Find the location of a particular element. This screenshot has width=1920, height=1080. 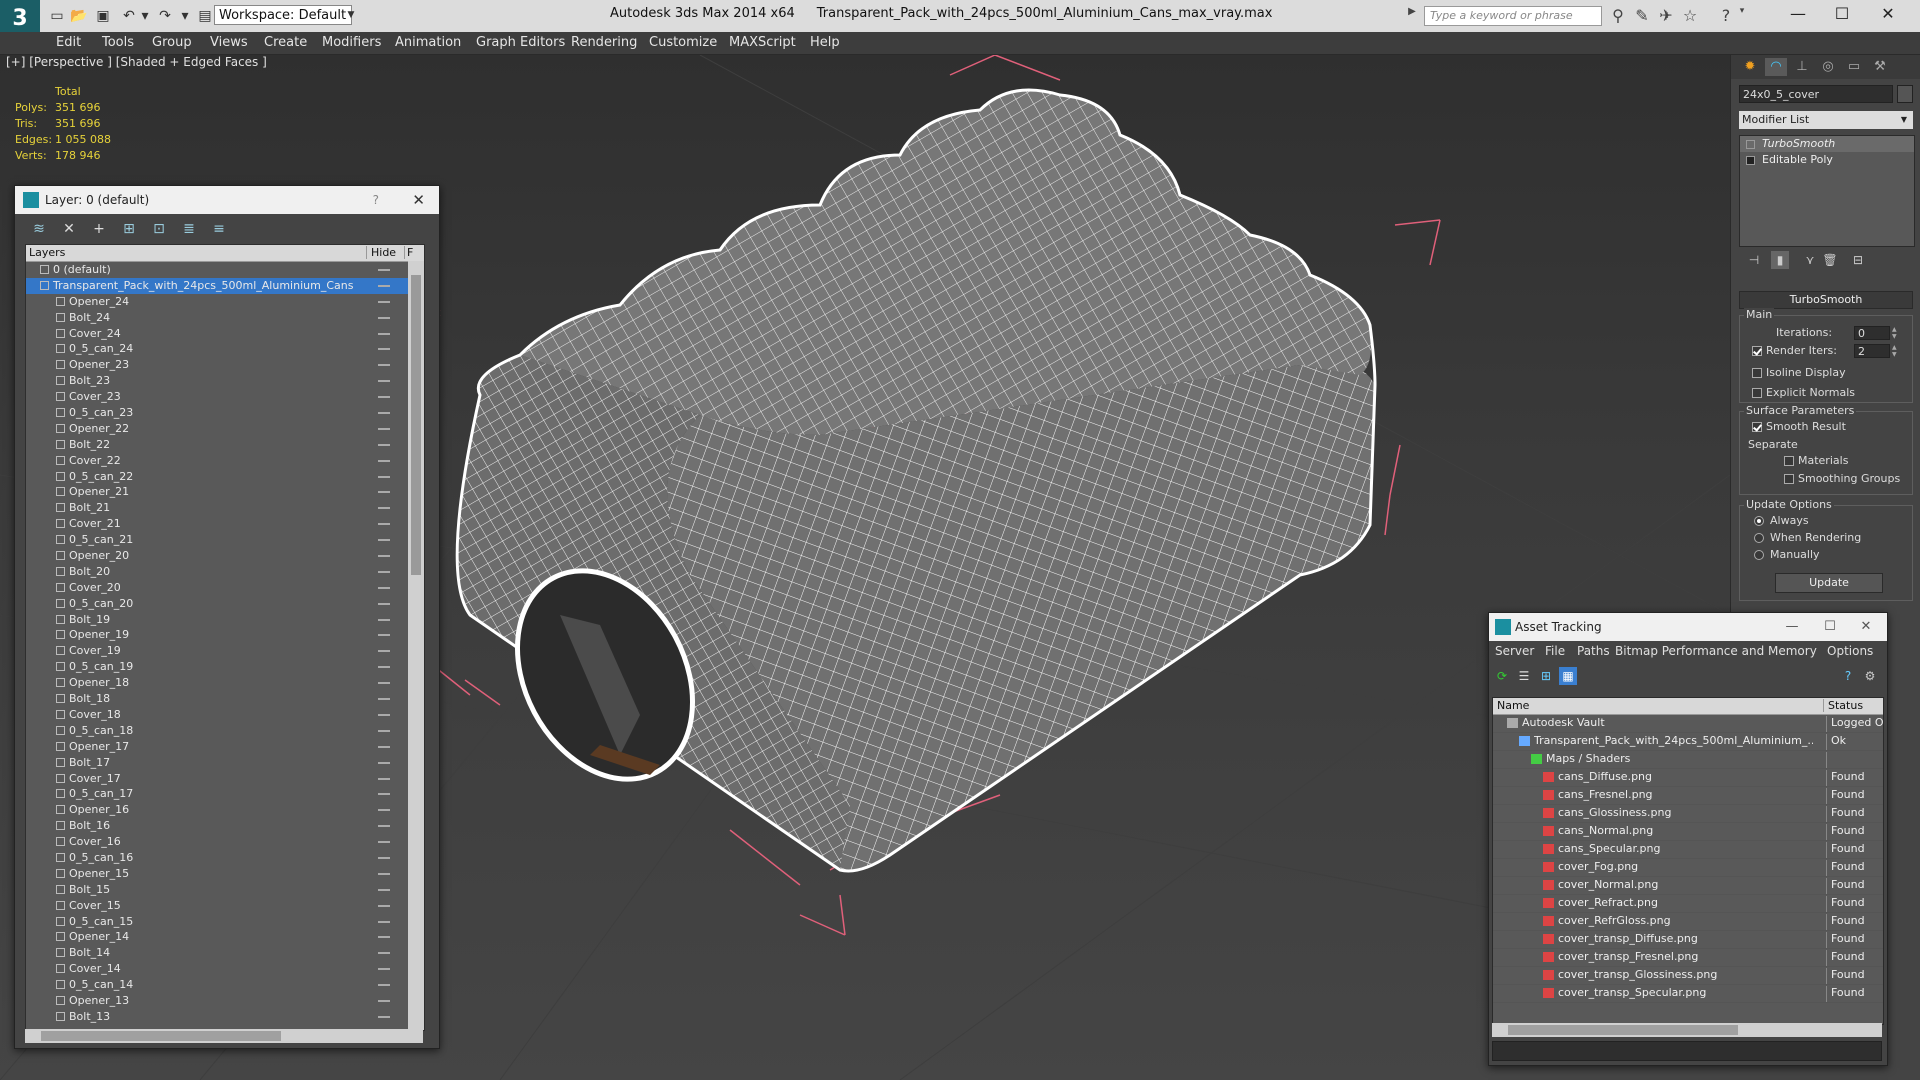

layer-row: Cover_21 is located at coordinates (225, 524).